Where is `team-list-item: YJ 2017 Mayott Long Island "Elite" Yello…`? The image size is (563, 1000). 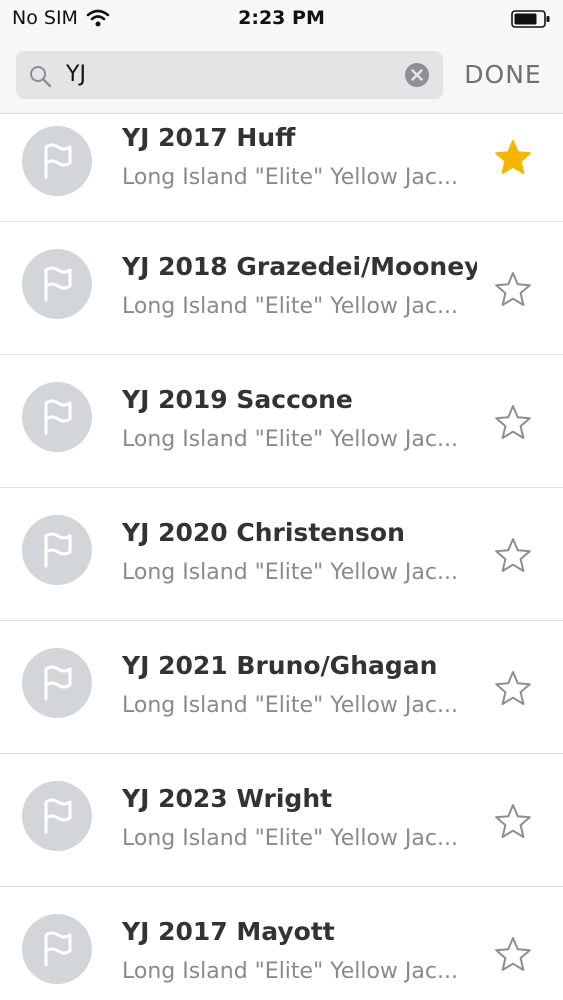 team-list-item: YJ 2017 Mayott Long Island "Elite" Yello… is located at coordinates (281, 943).